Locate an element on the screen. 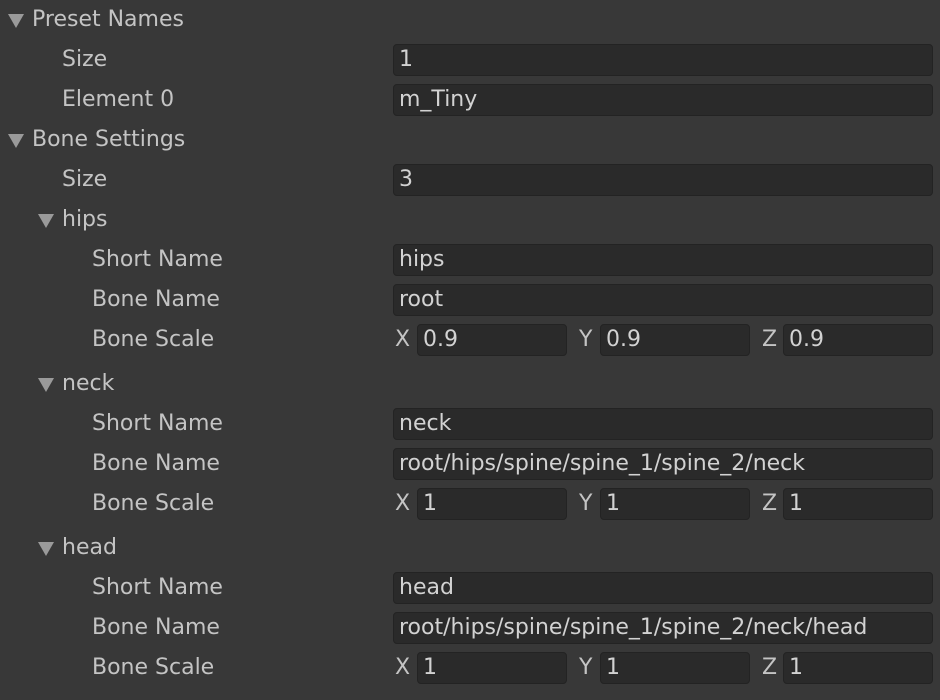 Image resolution: width=940 pixels, height=700 pixels. scale-z-field: 0.9 is located at coordinates (858, 340).